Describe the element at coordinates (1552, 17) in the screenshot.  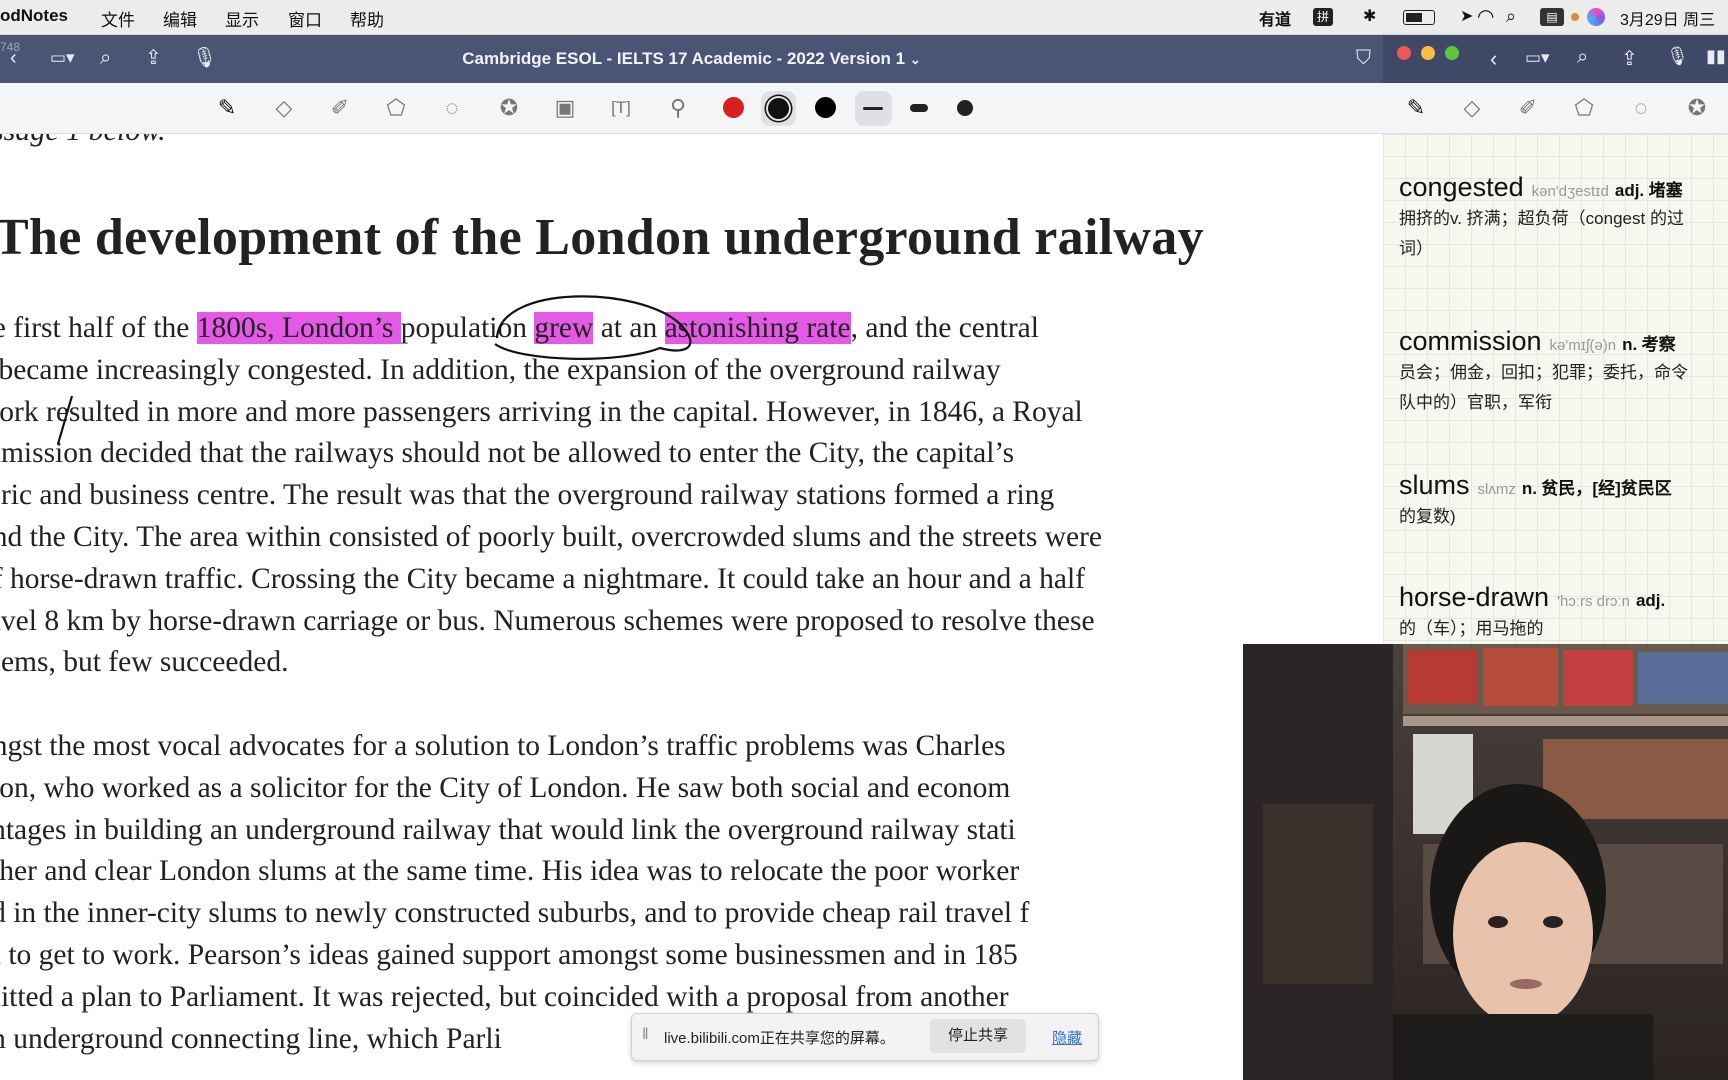
I see `control-center-icon: ▤` at that location.